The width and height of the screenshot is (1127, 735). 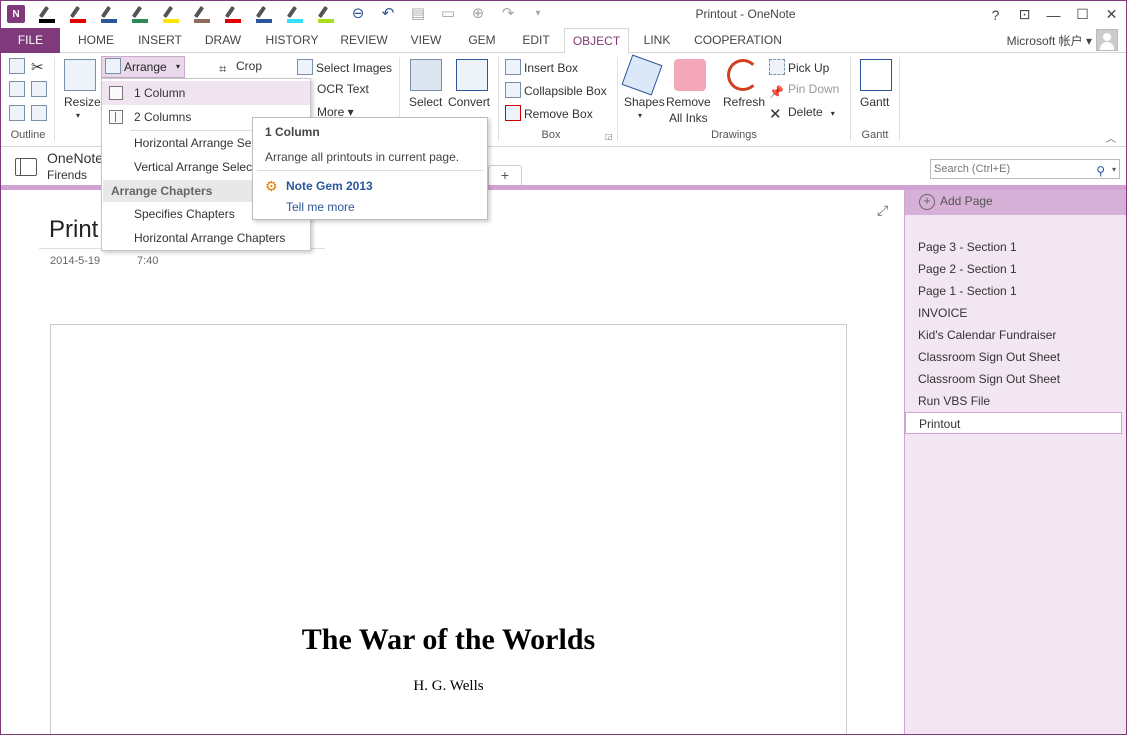 What do you see at coordinates (549, 113) in the screenshot?
I see `remove-box-button: Remove Box` at bounding box center [549, 113].